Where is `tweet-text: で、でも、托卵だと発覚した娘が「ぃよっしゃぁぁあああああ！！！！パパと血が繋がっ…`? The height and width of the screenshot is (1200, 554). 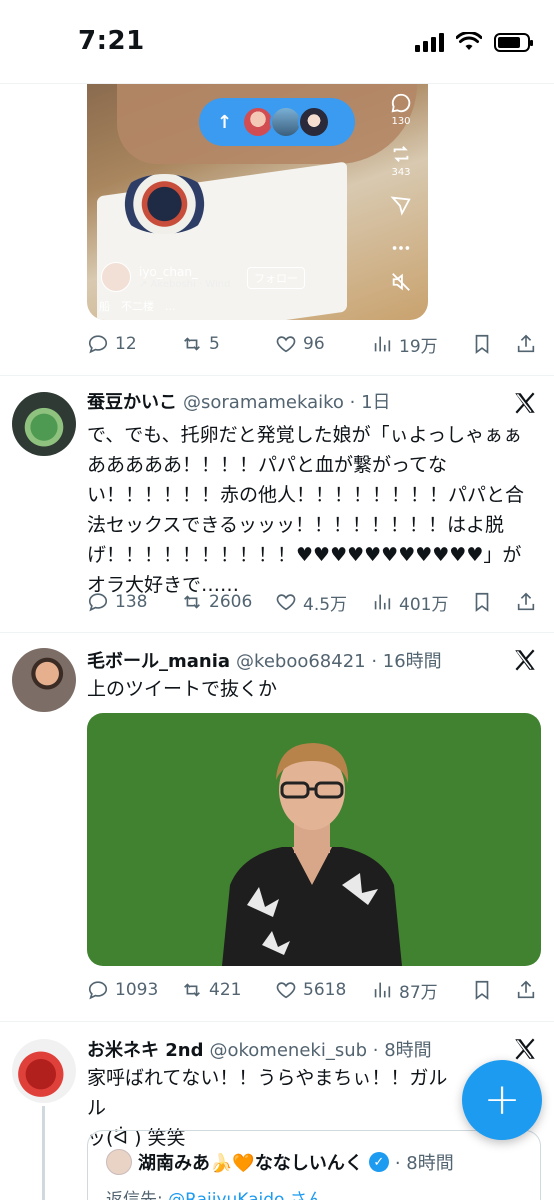
tweet-text: で、でも、托卵だと発覚した娘が「ぃよっしゃぁぁあああああ！！！！パパと血が繋がっ… is located at coordinates (306, 510).